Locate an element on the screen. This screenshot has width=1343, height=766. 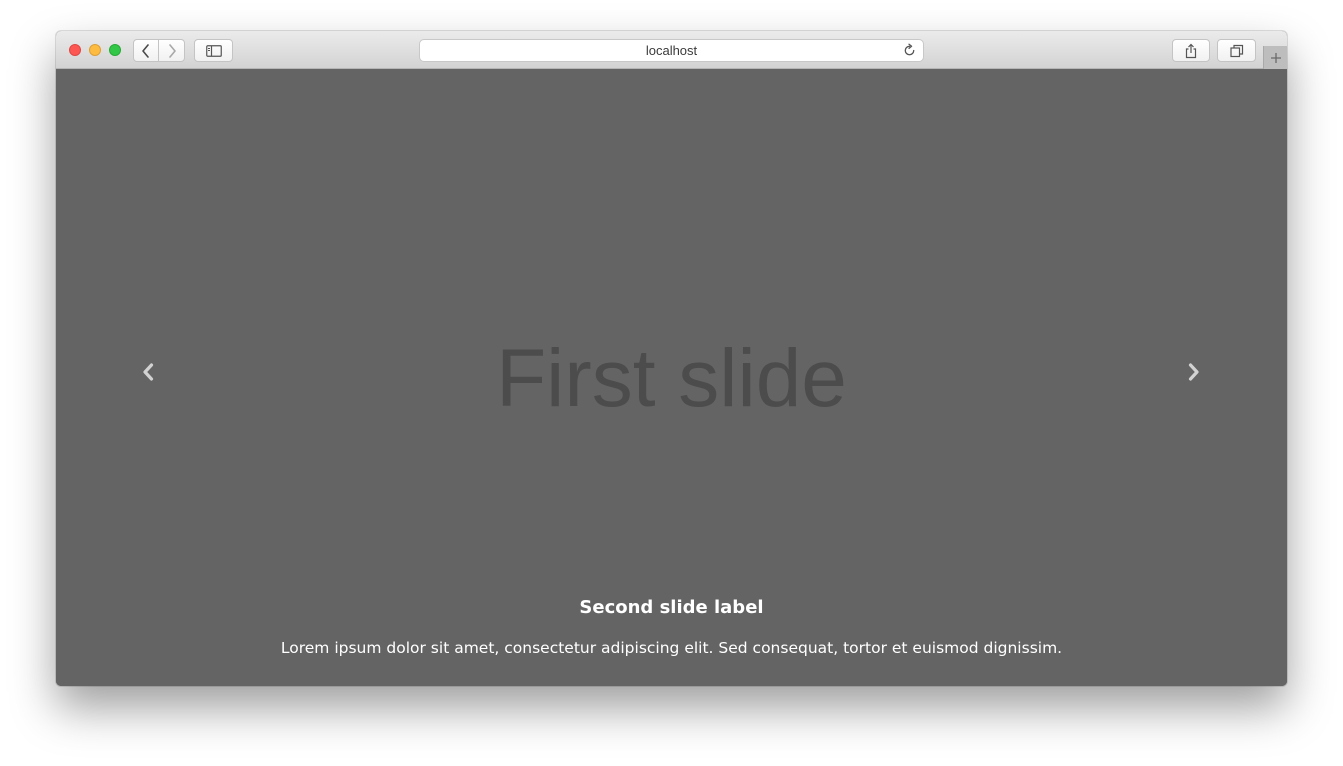
minimize-window-button is located at coordinates (95, 50).